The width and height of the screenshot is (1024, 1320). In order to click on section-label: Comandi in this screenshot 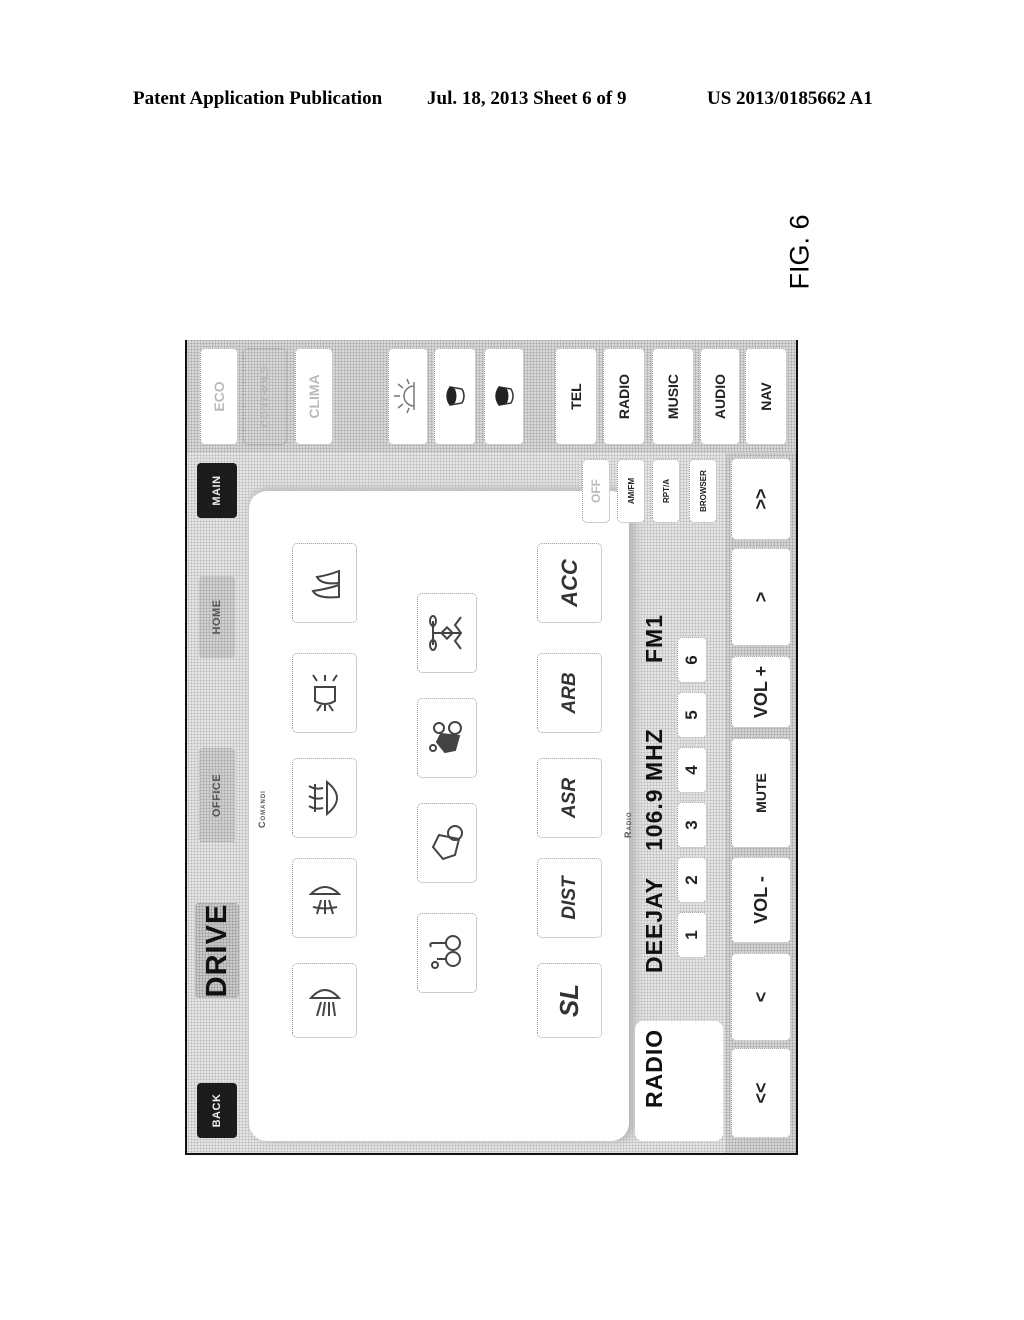, I will do `click(262, 809)`.